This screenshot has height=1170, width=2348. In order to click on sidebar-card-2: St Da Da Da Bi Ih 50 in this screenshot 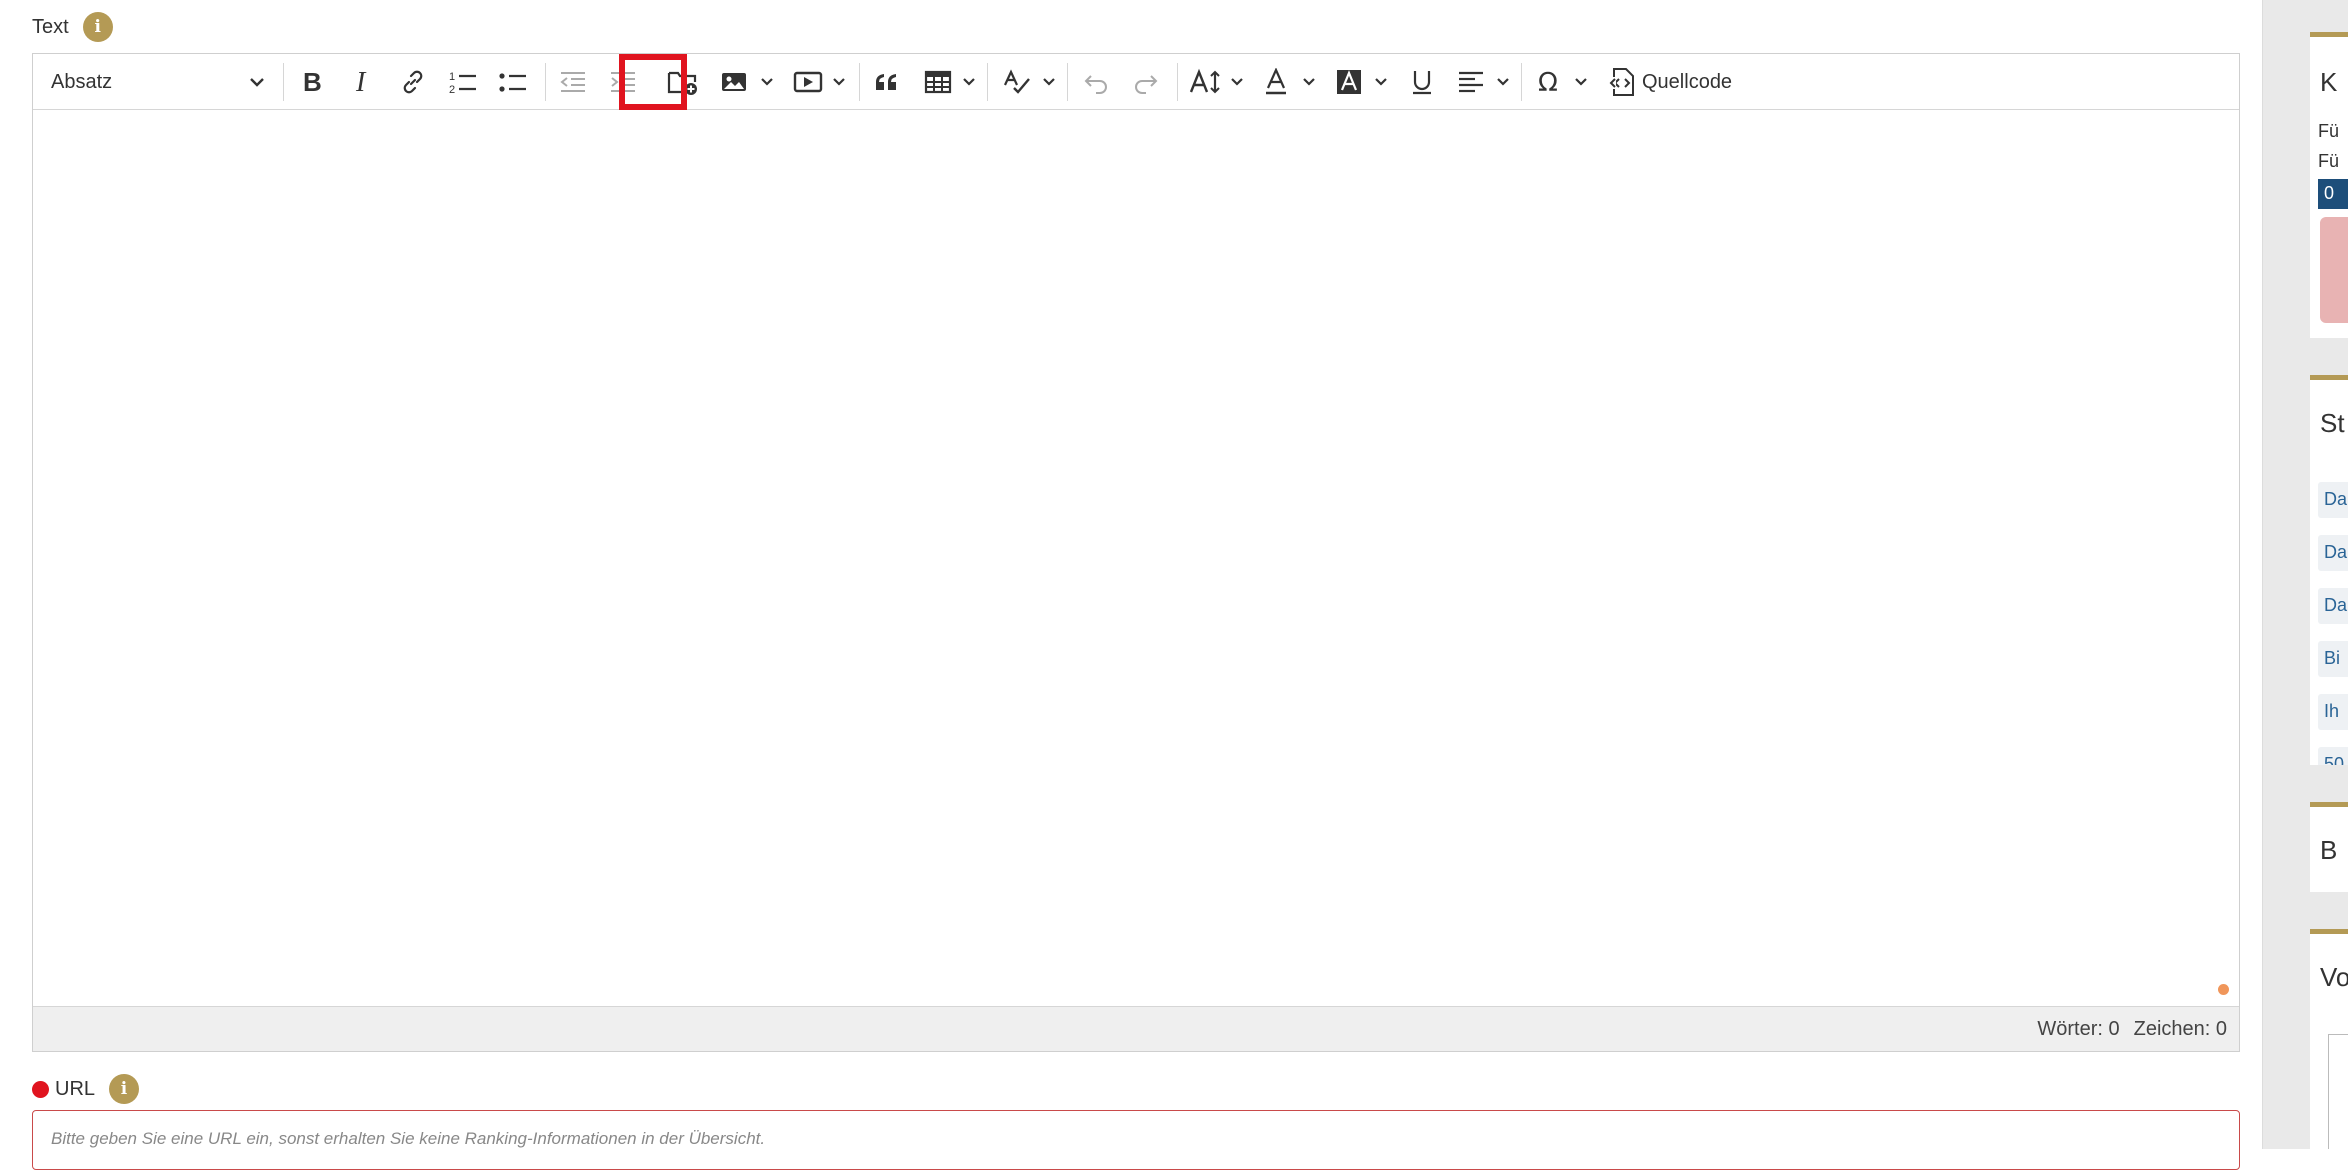, I will do `click(2329, 570)`.